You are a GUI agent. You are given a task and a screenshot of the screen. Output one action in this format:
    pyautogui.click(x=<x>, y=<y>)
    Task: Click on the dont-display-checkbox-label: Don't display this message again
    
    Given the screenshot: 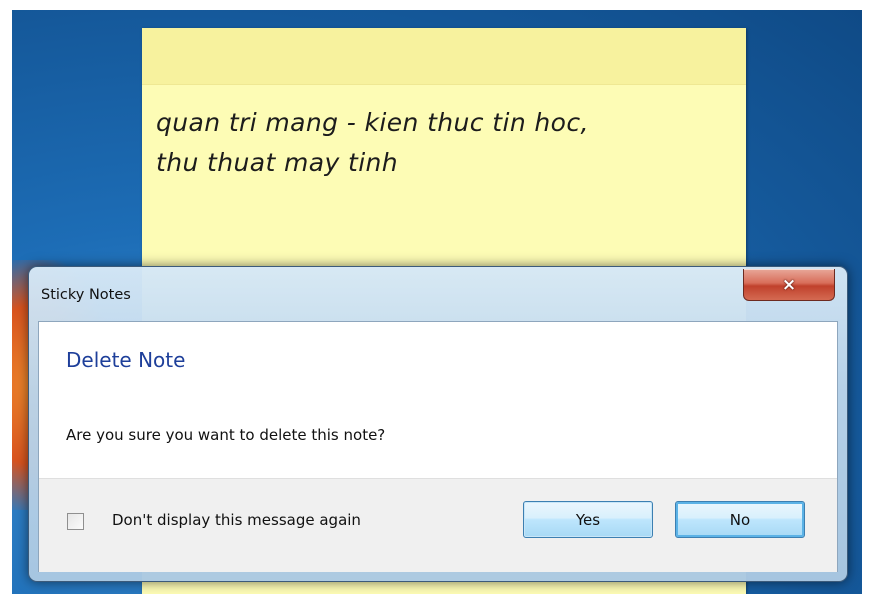 What is the action you would take?
    pyautogui.click(x=236, y=520)
    